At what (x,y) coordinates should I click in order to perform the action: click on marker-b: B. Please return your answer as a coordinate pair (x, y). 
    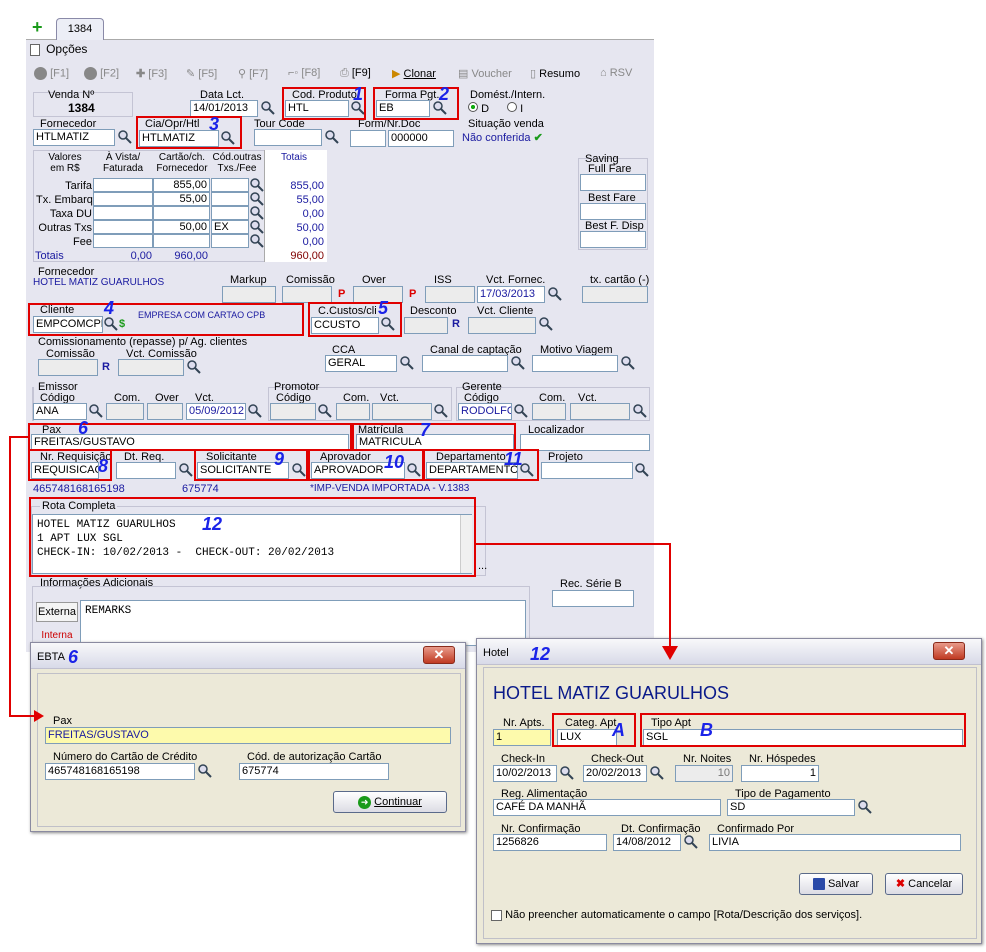
    Looking at the image, I should click on (706, 730).